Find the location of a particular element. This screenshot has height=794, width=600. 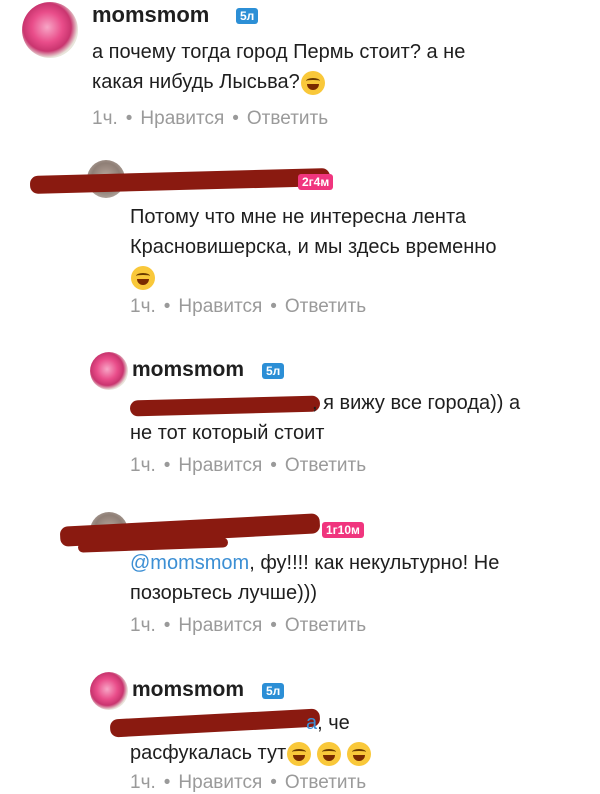

account-age-badge: 2г4м is located at coordinates (316, 182).